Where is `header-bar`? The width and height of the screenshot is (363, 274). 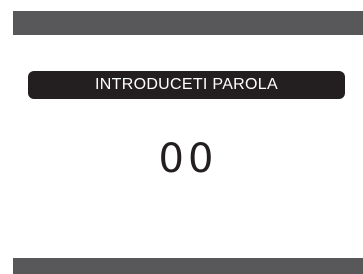
header-bar is located at coordinates (188, 23).